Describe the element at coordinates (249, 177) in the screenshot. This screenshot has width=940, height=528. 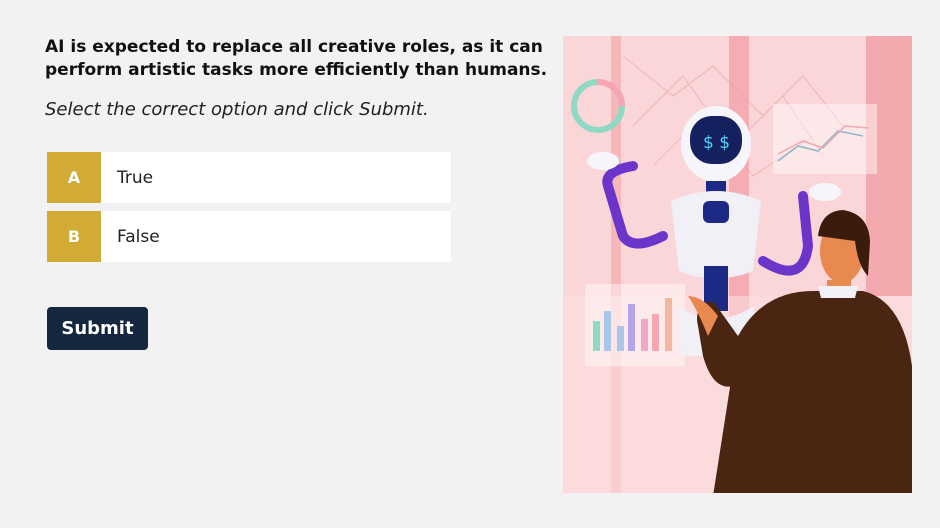
I see `option-a: A True` at that location.